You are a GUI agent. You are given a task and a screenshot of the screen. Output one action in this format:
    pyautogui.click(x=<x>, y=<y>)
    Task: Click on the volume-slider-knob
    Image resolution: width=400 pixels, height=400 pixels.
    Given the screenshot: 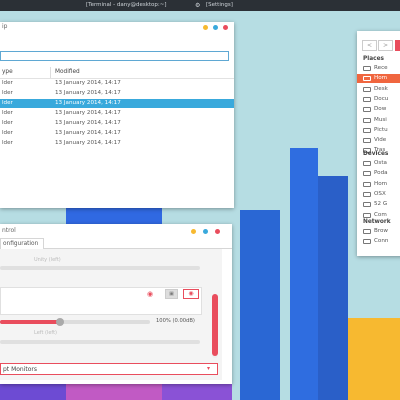 What is the action you would take?
    pyautogui.click(x=60, y=322)
    